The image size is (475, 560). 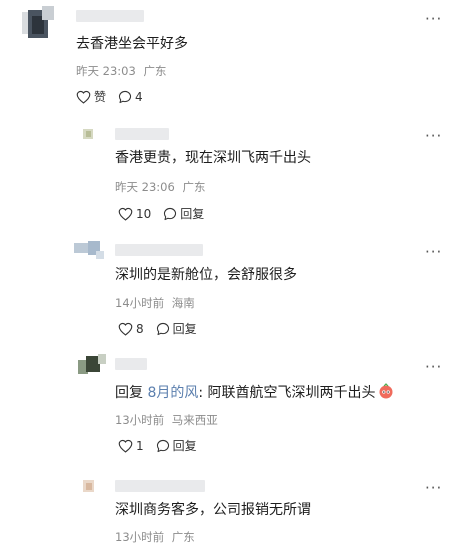 I want to click on comment-text: 回复 8月的风: 阿联酋航空飞深圳两千出头, so click(x=254, y=393).